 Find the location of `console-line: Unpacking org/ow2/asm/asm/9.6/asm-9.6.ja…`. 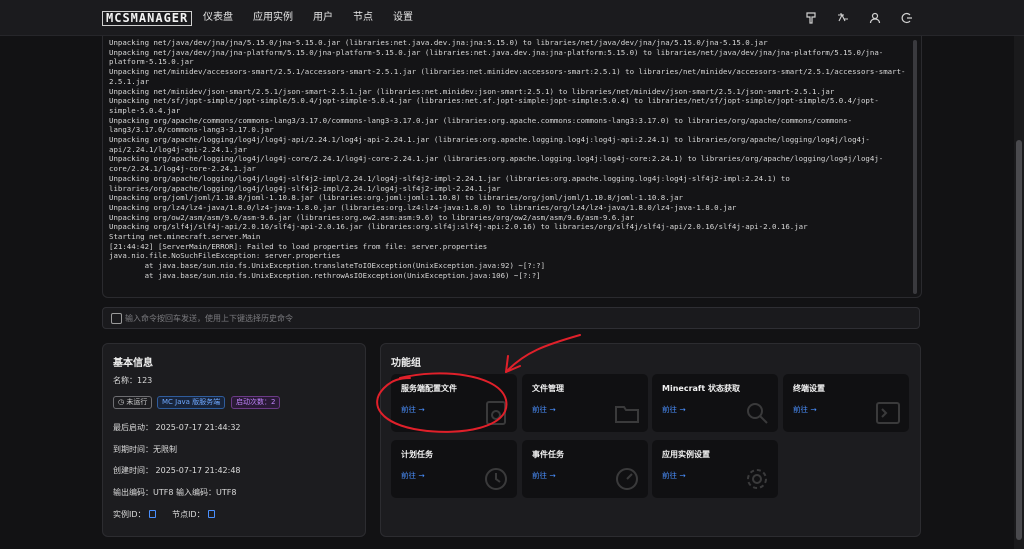

console-line: Unpacking org/ow2/asm/asm/9.6/asm-9.6.ja… is located at coordinates (372, 217).